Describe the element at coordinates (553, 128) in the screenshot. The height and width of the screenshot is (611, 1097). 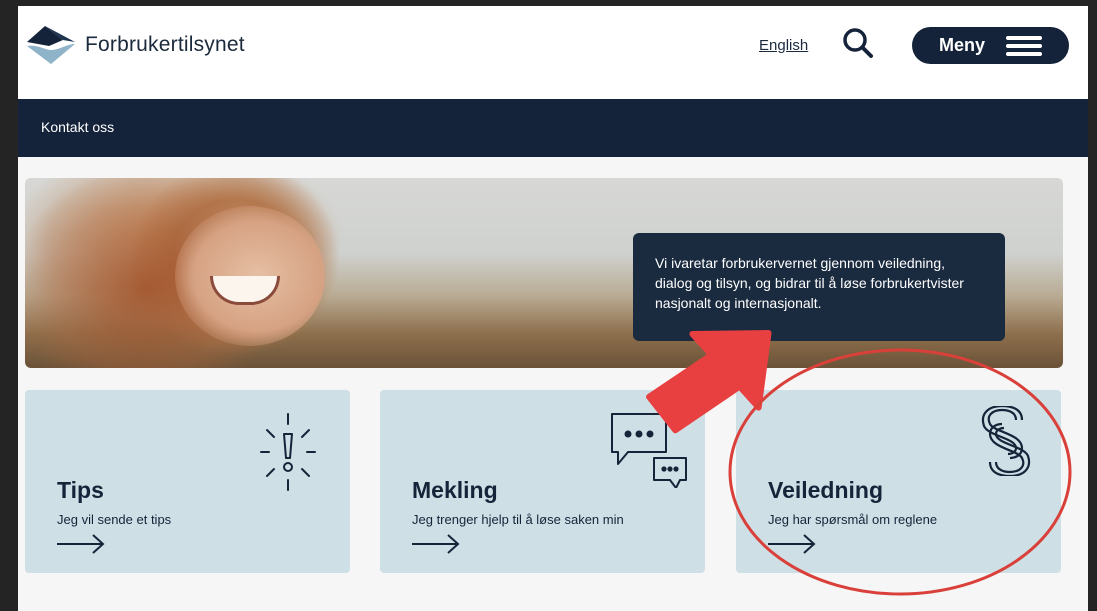
I see `secondary-nav: Kontakt oss` at that location.